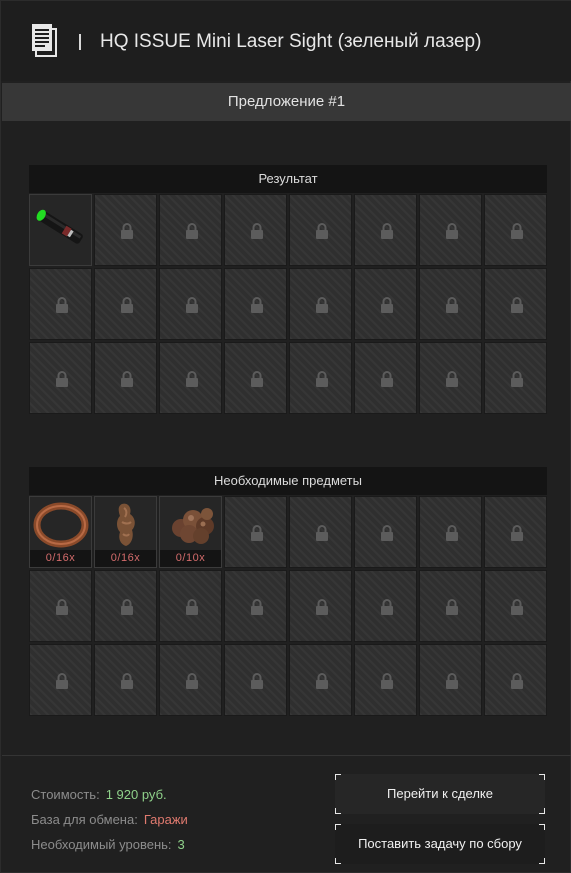 The image size is (571, 873). Describe the element at coordinates (193, 526) in the screenshot. I see `rock-cluster-icon` at that location.